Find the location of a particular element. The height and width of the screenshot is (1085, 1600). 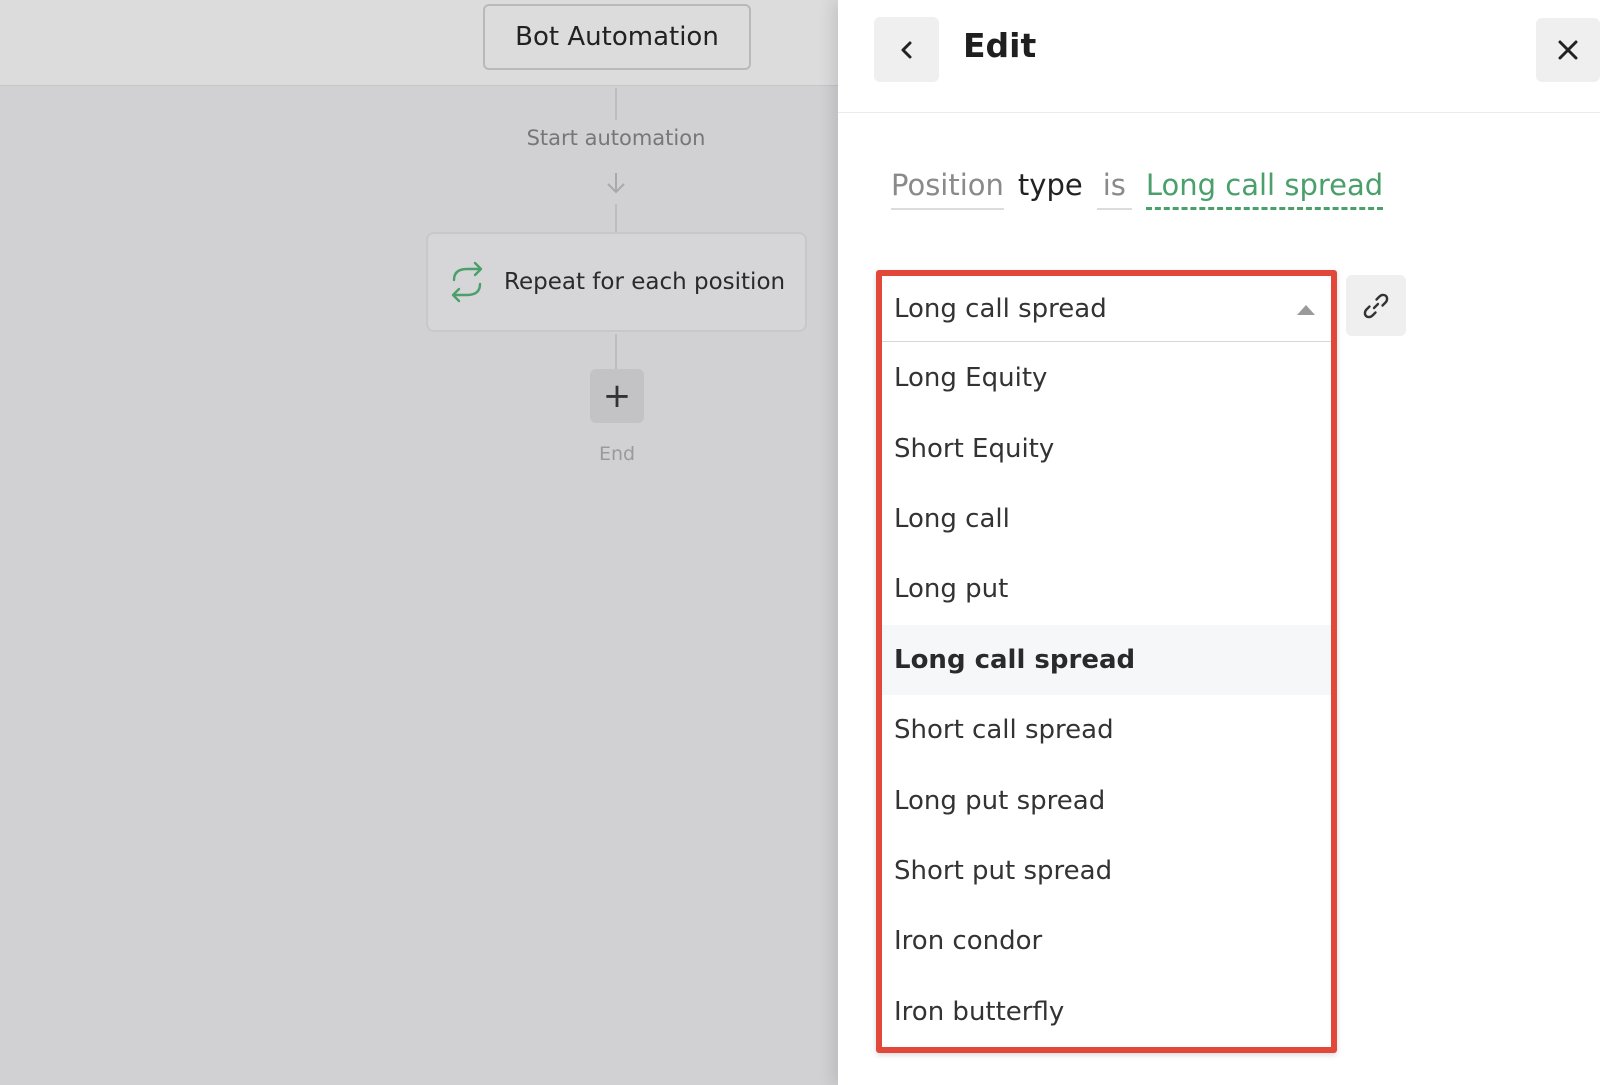

repeat-for-each-position-step: Repeat for each position is located at coordinates (616, 282).